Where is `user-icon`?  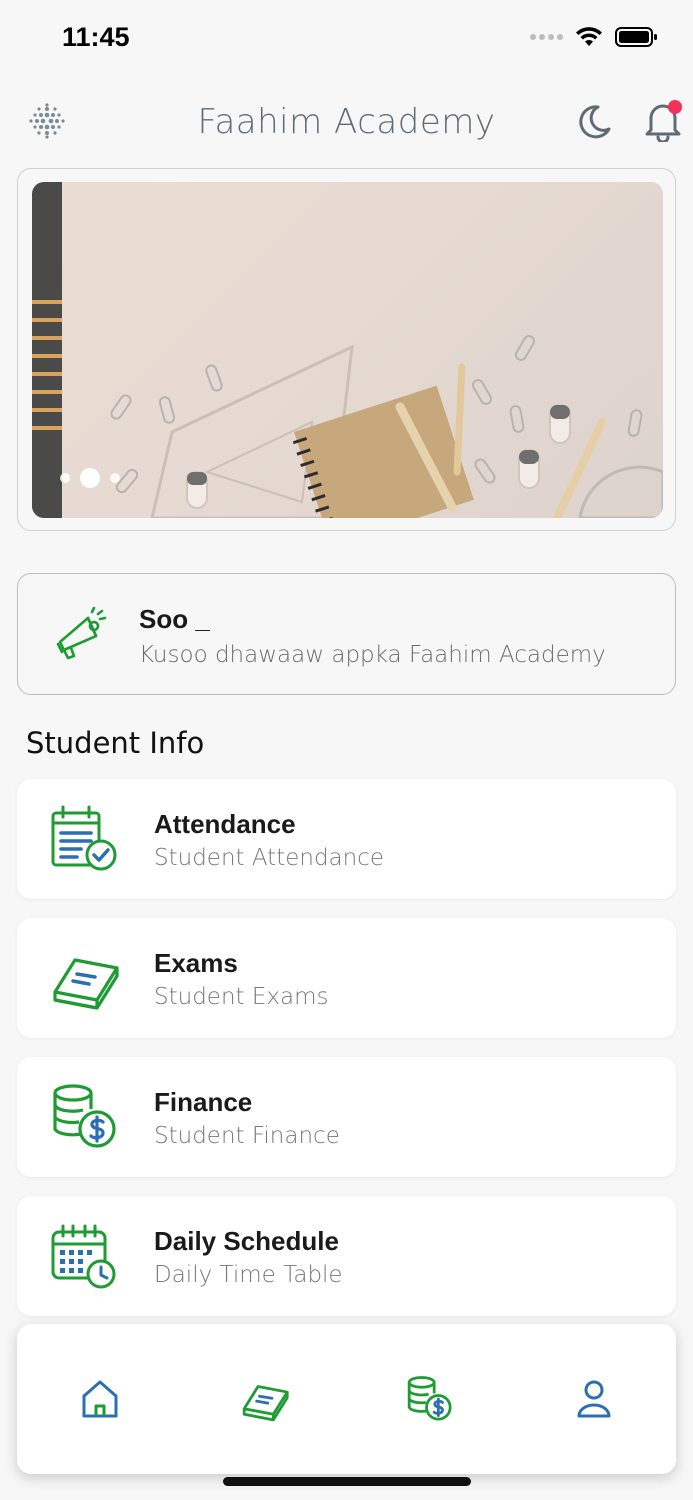
user-icon is located at coordinates (594, 1399).